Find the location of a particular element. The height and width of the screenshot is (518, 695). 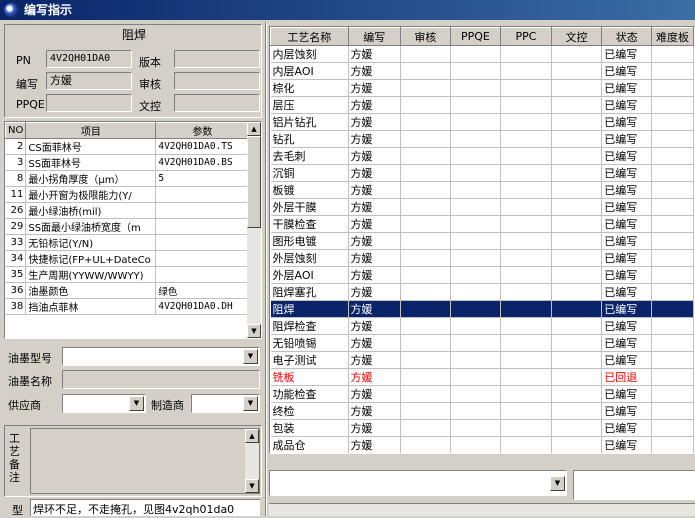

param-item: 最小开窗为极限能力(Y/ is located at coordinates (91, 194).